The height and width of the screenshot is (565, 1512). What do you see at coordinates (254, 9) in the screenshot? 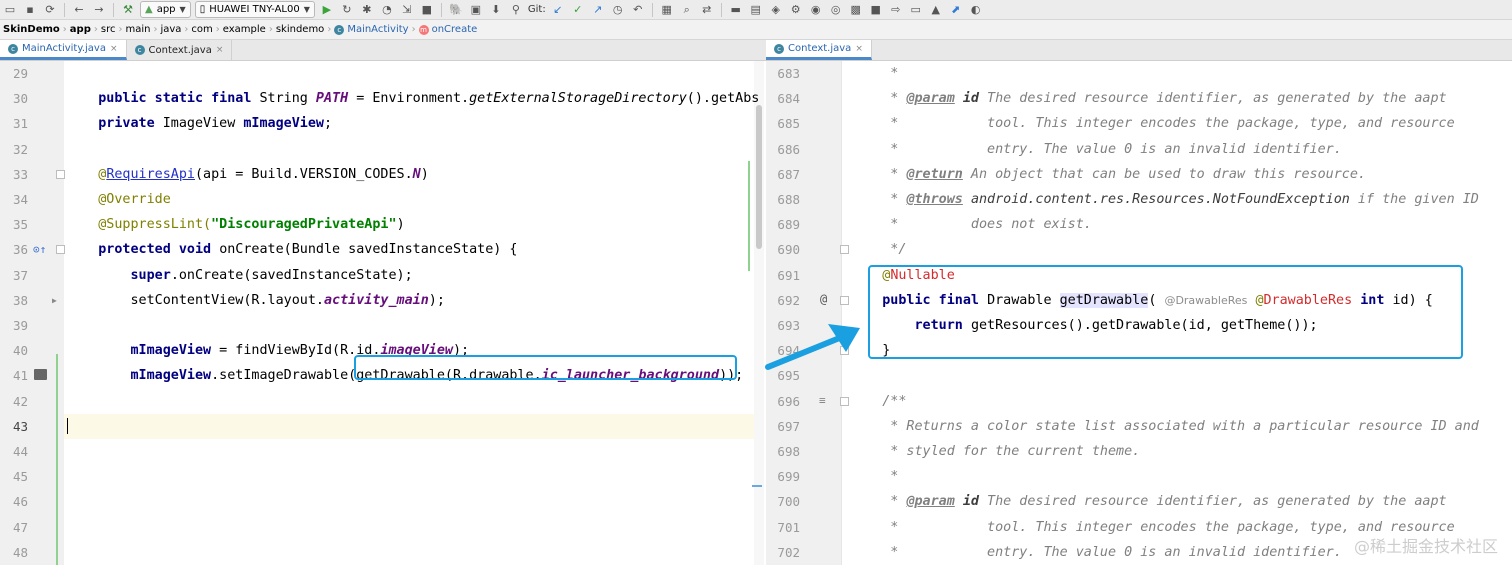
I see `device-dropdown: ▯ HUAWEI TNY-AL00 ▼` at bounding box center [254, 9].